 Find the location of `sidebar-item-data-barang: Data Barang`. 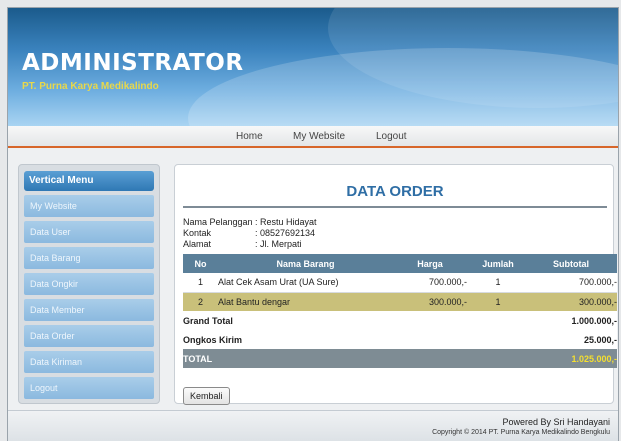

sidebar-item-data-barang: Data Barang is located at coordinates (89, 258).